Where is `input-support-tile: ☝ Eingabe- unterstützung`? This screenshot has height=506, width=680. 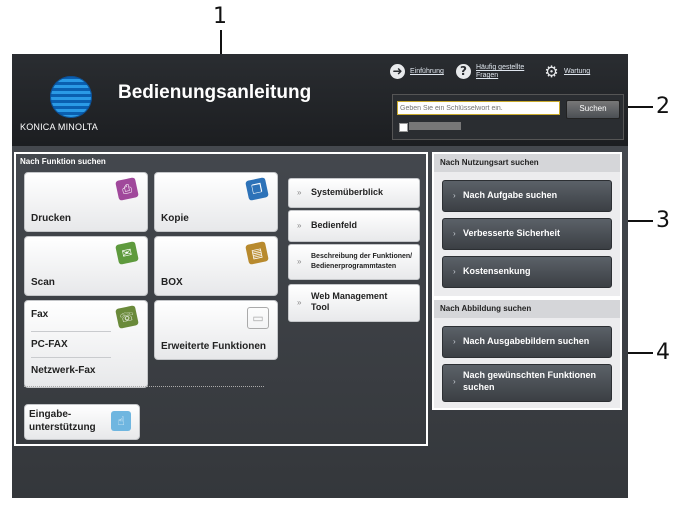 input-support-tile: ☝ Eingabe- unterstützung is located at coordinates (82, 422).